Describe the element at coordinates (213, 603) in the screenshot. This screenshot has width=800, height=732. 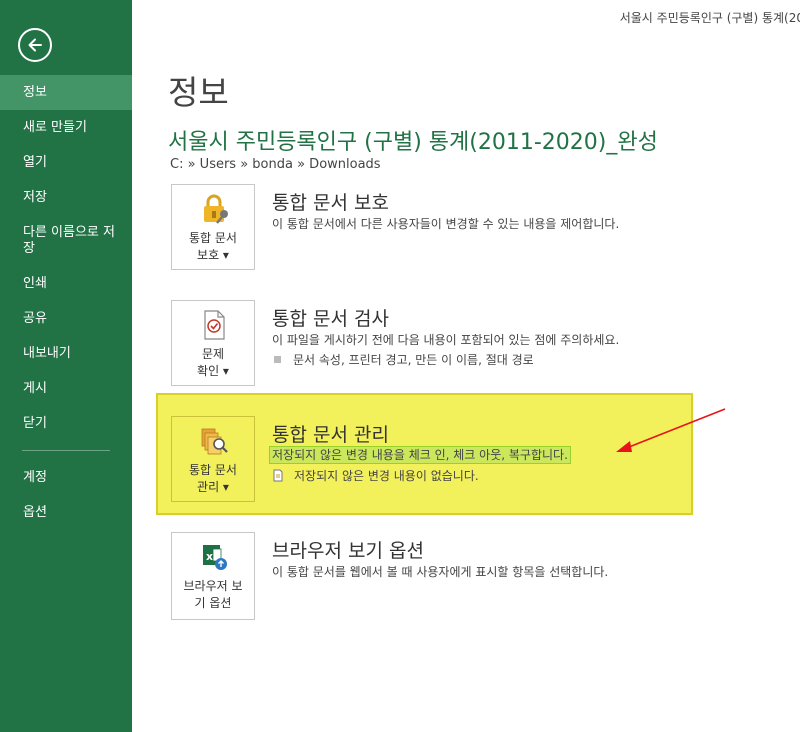
I see `browser-view-options-label-line2: 기 옵션` at that location.